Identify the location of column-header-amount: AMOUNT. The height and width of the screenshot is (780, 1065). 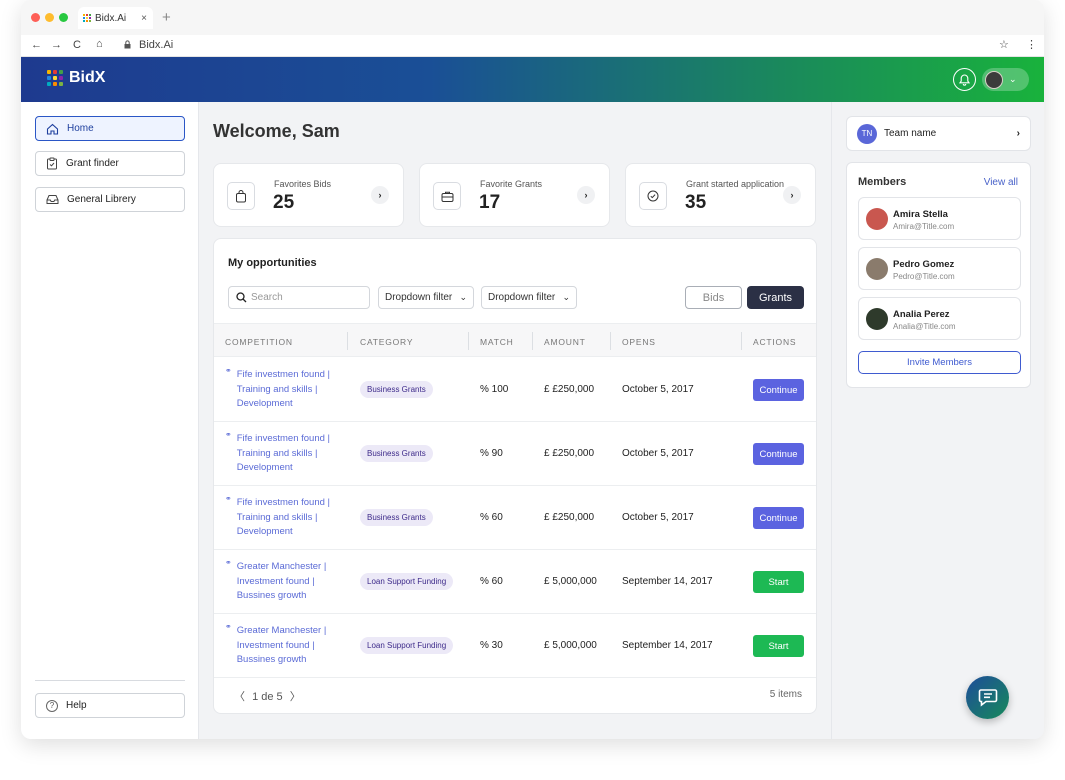
(565, 342).